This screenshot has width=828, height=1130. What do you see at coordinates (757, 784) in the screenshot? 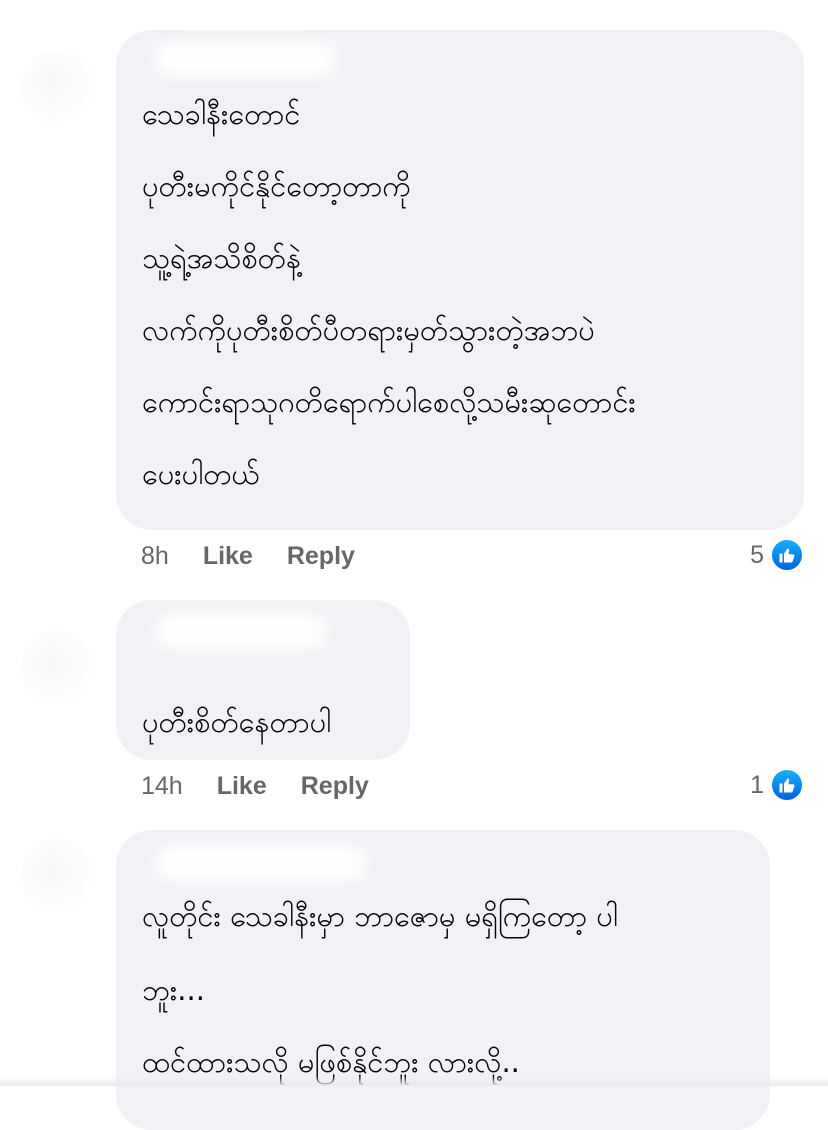
I see `reaction-number: 1` at bounding box center [757, 784].